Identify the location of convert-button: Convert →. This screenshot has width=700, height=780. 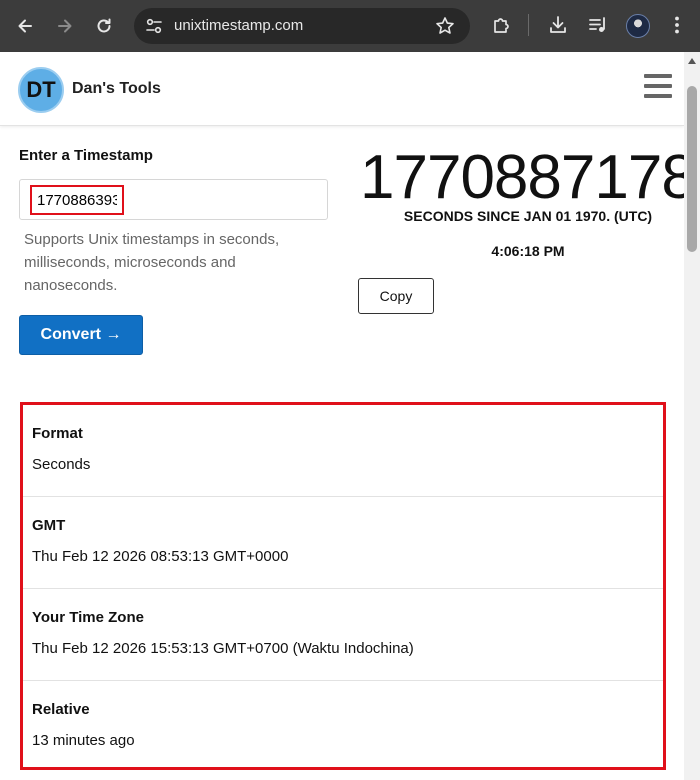
(81, 335).